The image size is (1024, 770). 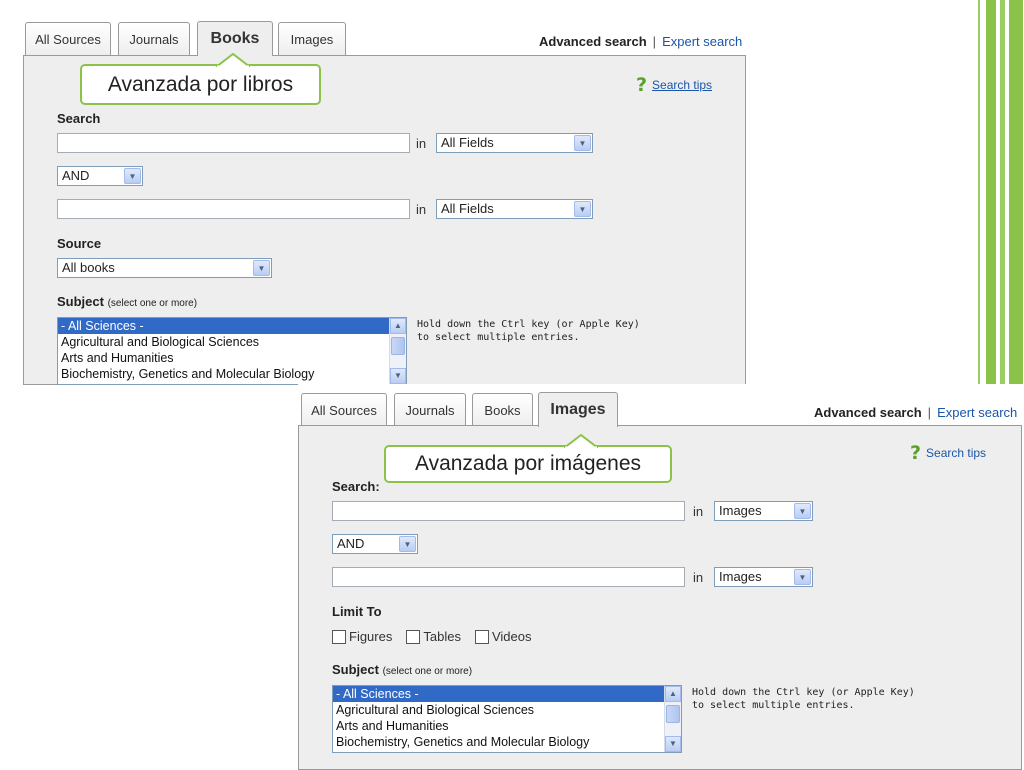 I want to click on field-select-1: All Fields ▼, so click(x=514, y=143).